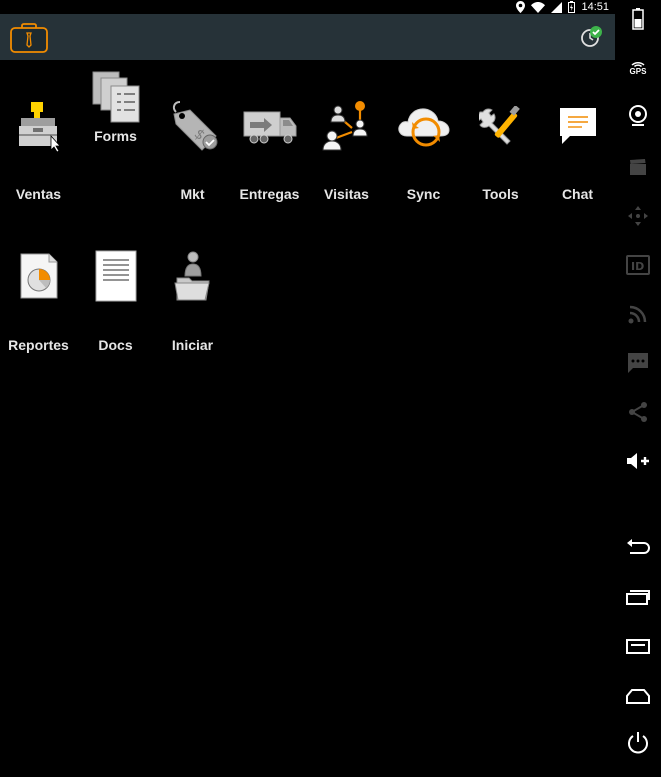 The height and width of the screenshot is (777, 661). Describe the element at coordinates (39, 128) in the screenshot. I see `cash-register-icon` at that location.